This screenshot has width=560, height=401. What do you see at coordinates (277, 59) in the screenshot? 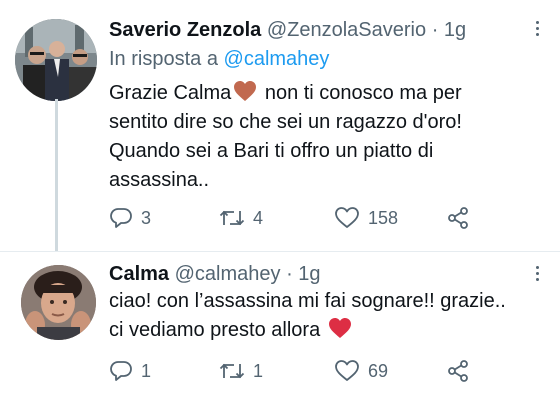
I see `reply-mention-link: @calmahey` at bounding box center [277, 59].